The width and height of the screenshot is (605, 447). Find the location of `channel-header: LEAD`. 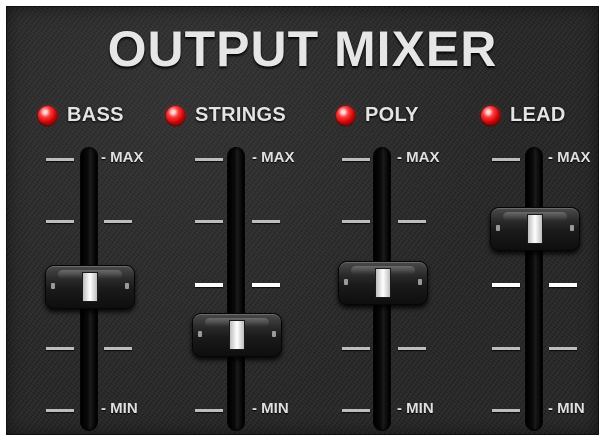

channel-header: LEAD is located at coordinates (523, 115).